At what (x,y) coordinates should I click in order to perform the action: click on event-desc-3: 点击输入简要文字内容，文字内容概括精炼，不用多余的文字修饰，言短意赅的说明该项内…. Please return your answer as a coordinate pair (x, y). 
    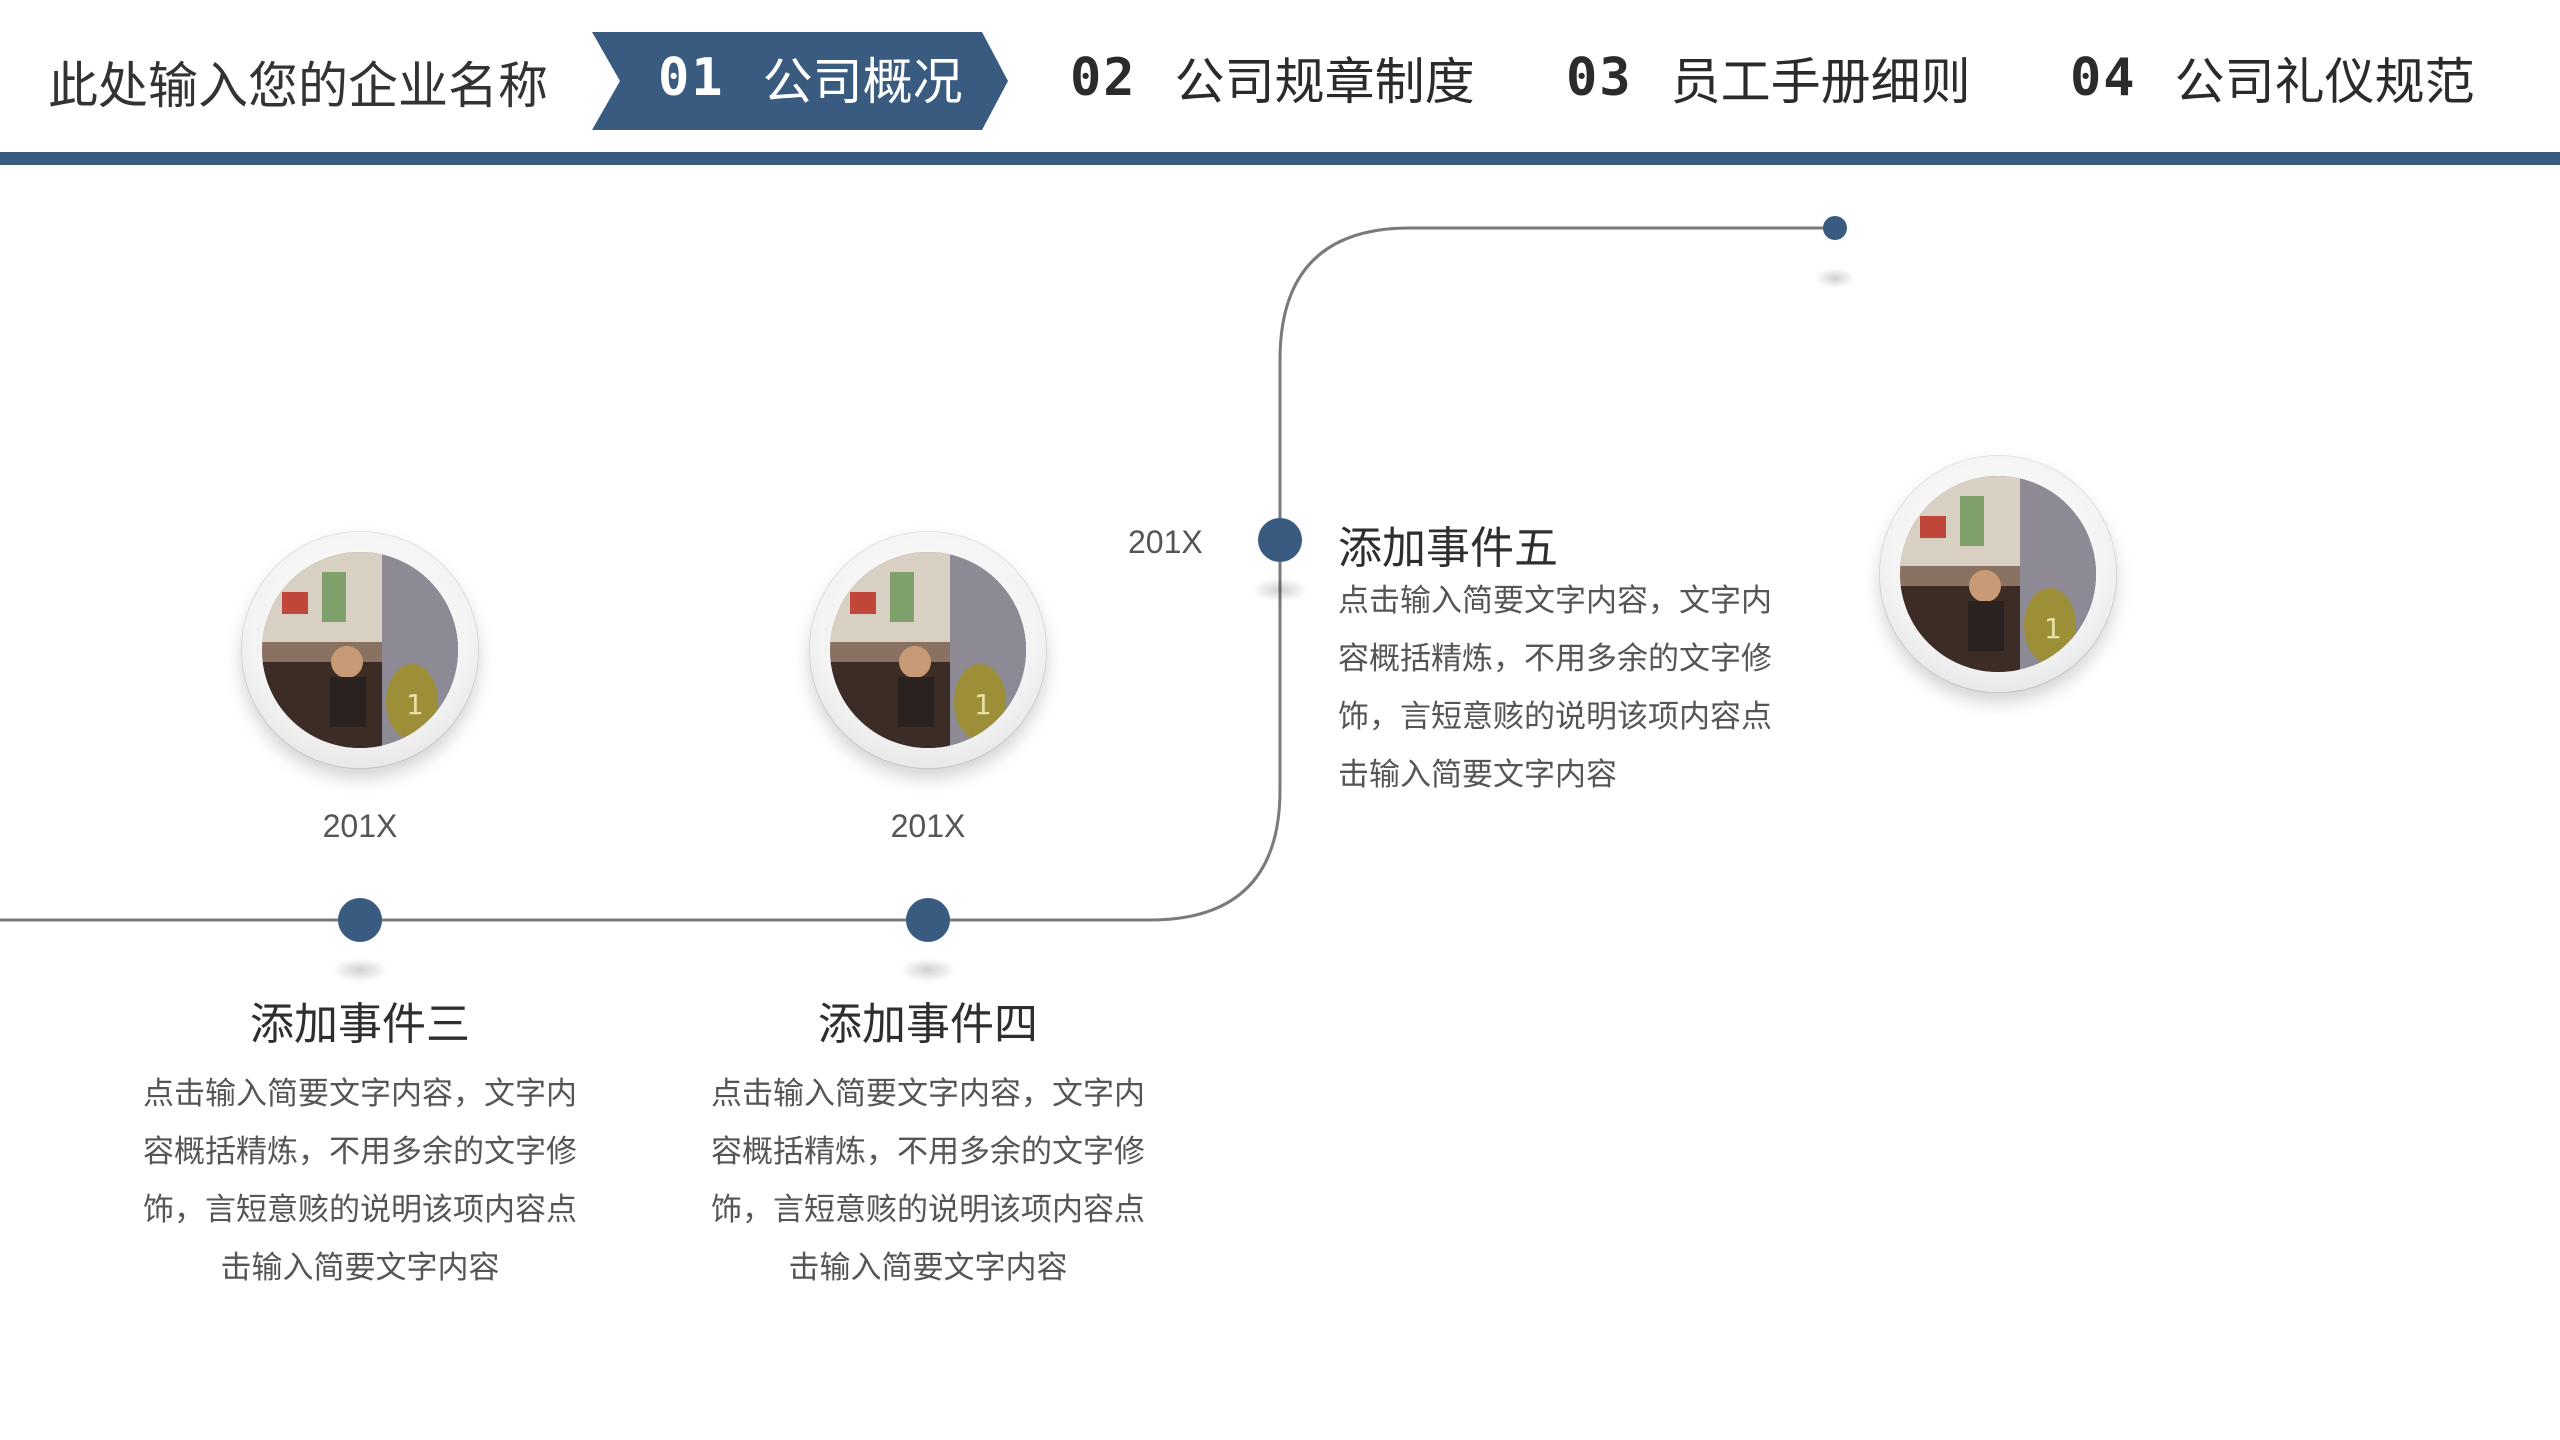
    Looking at the image, I should click on (360, 1181).